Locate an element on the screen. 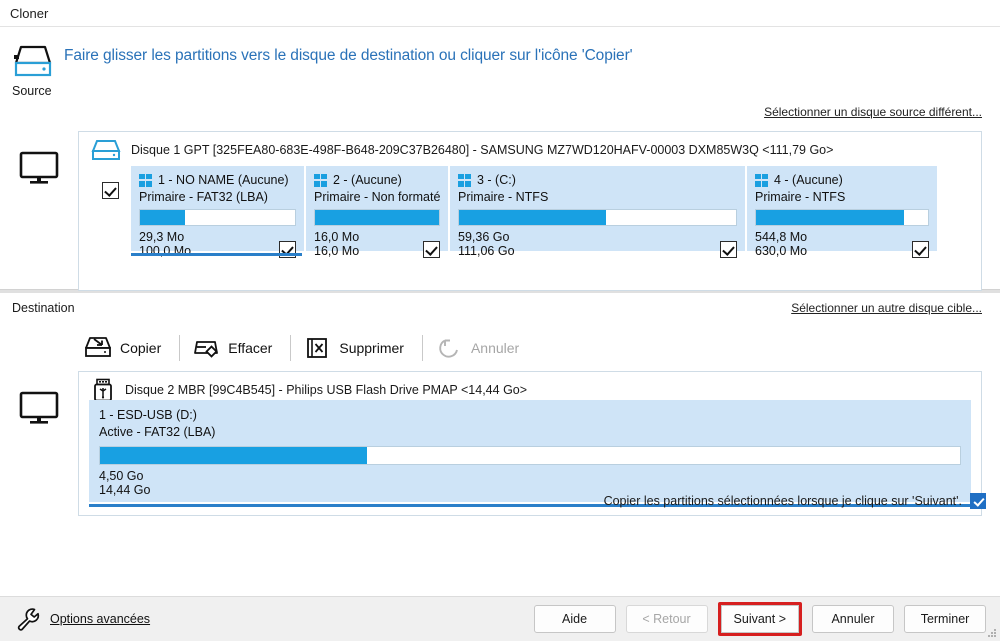 This screenshot has width=1000, height=641. destination-computer-column is located at coordinates (39, 398).